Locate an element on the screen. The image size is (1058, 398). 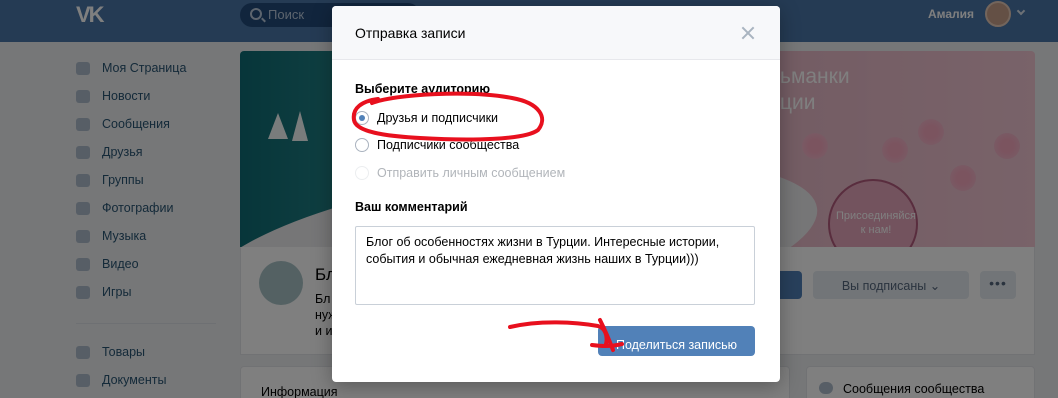
radio-private-message: Отправить личным сообщением is located at coordinates (460, 173).